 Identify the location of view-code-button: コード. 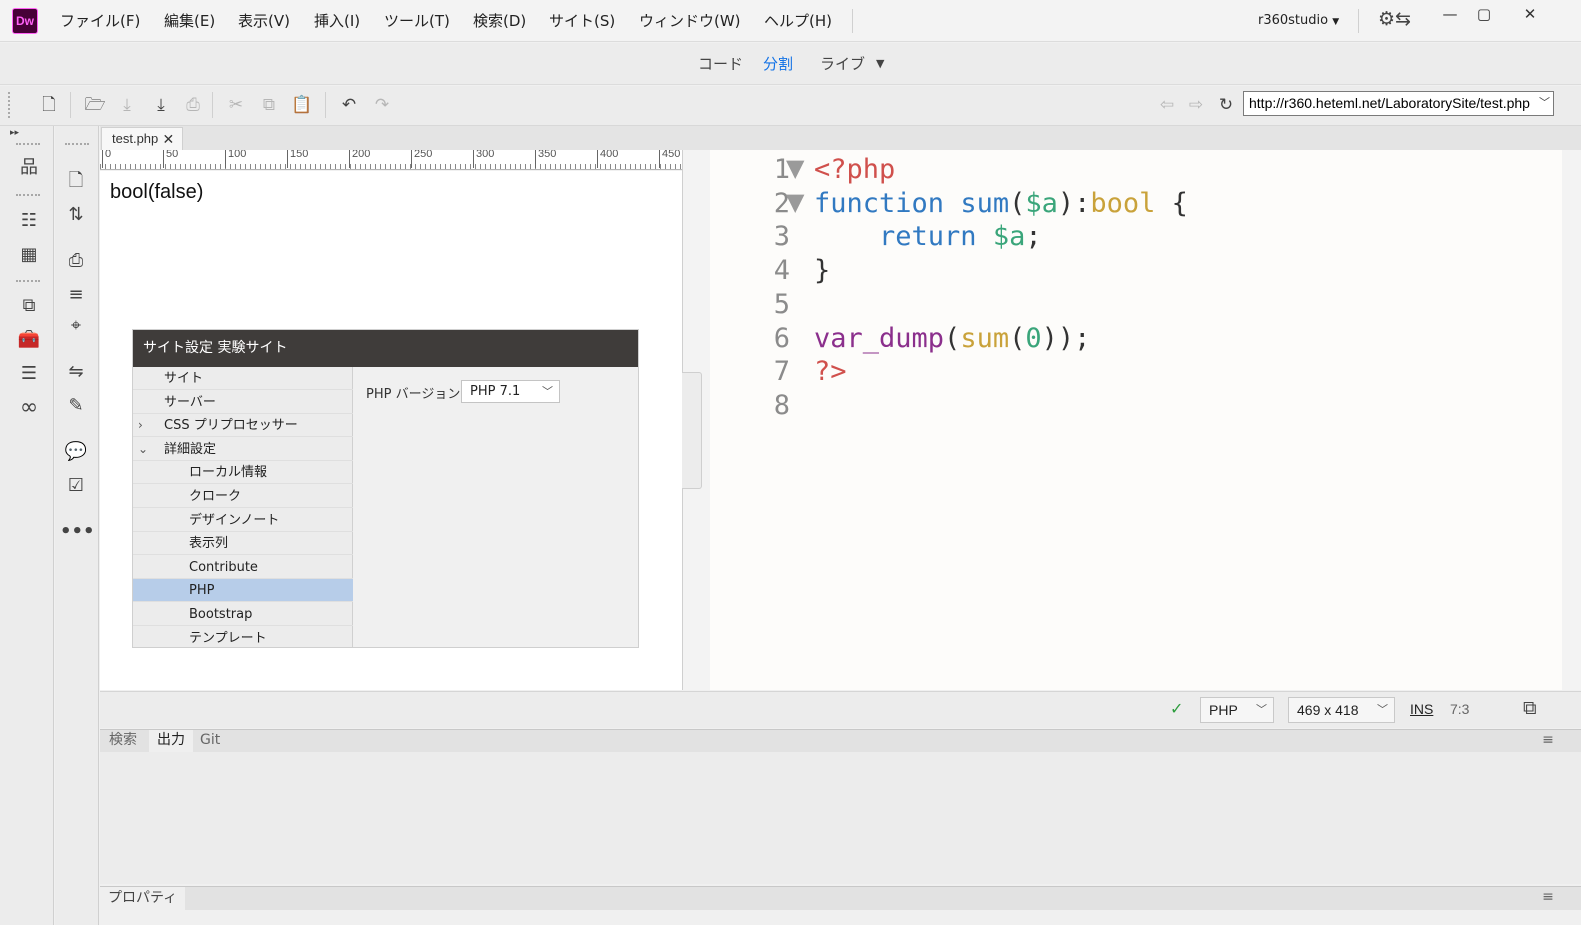
(720, 64).